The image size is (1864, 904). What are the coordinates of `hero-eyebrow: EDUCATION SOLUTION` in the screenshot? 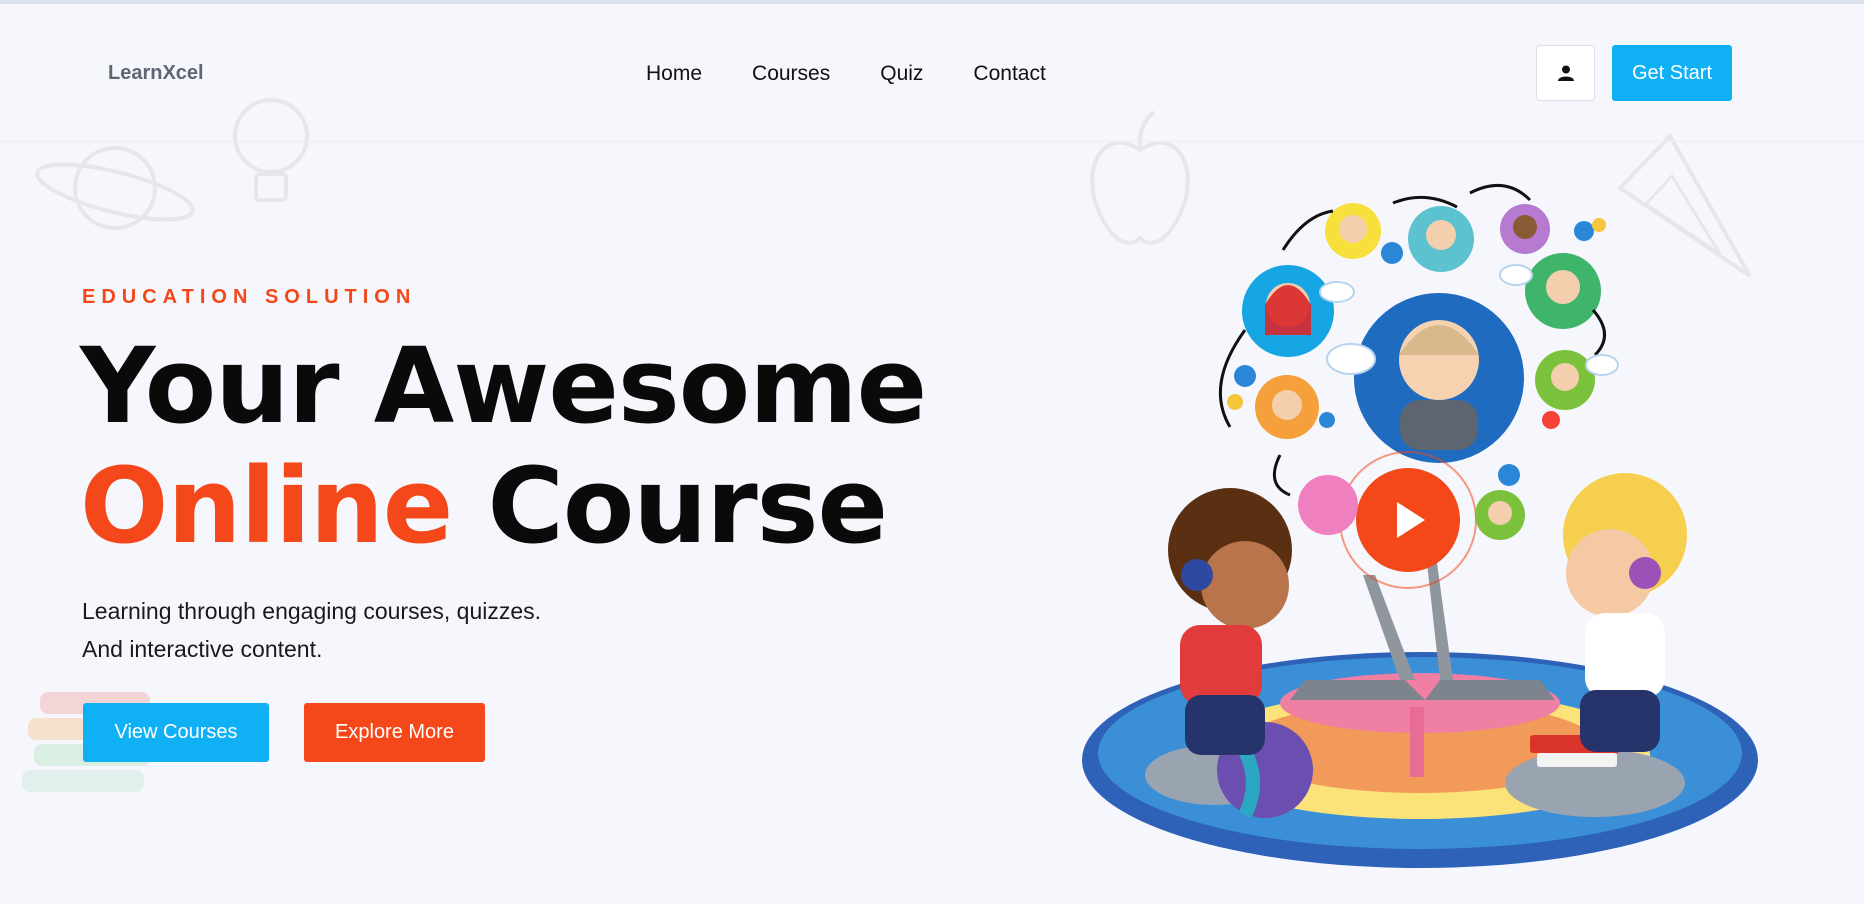 It's located at (249, 297).